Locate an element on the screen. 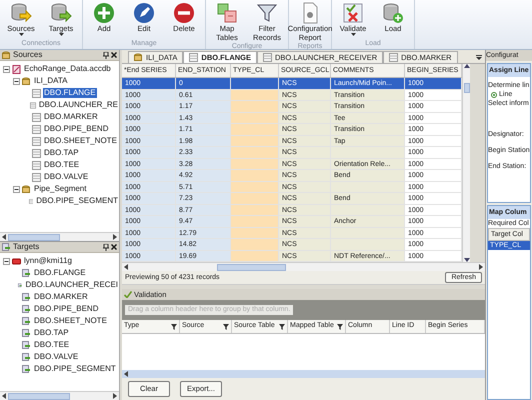 The image size is (532, 400). dropdown-icon is located at coordinates (479, 57).